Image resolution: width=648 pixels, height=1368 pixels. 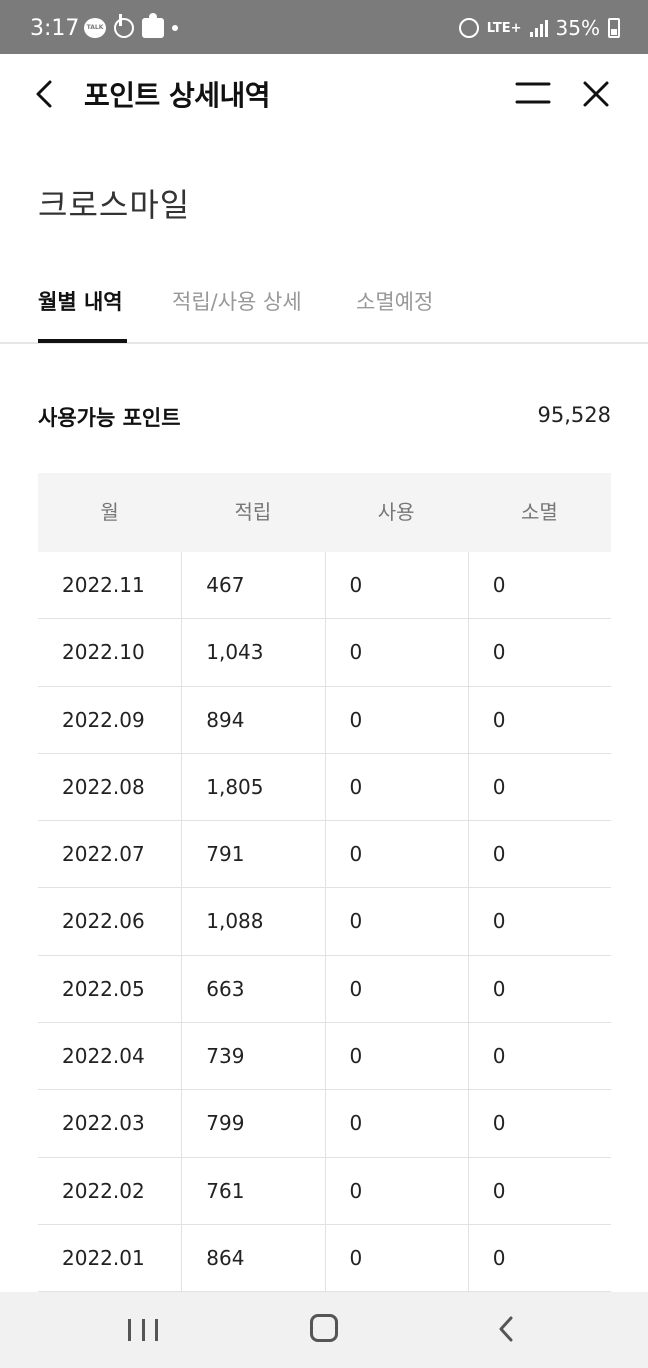 I want to click on close-button, so click(x=596, y=94).